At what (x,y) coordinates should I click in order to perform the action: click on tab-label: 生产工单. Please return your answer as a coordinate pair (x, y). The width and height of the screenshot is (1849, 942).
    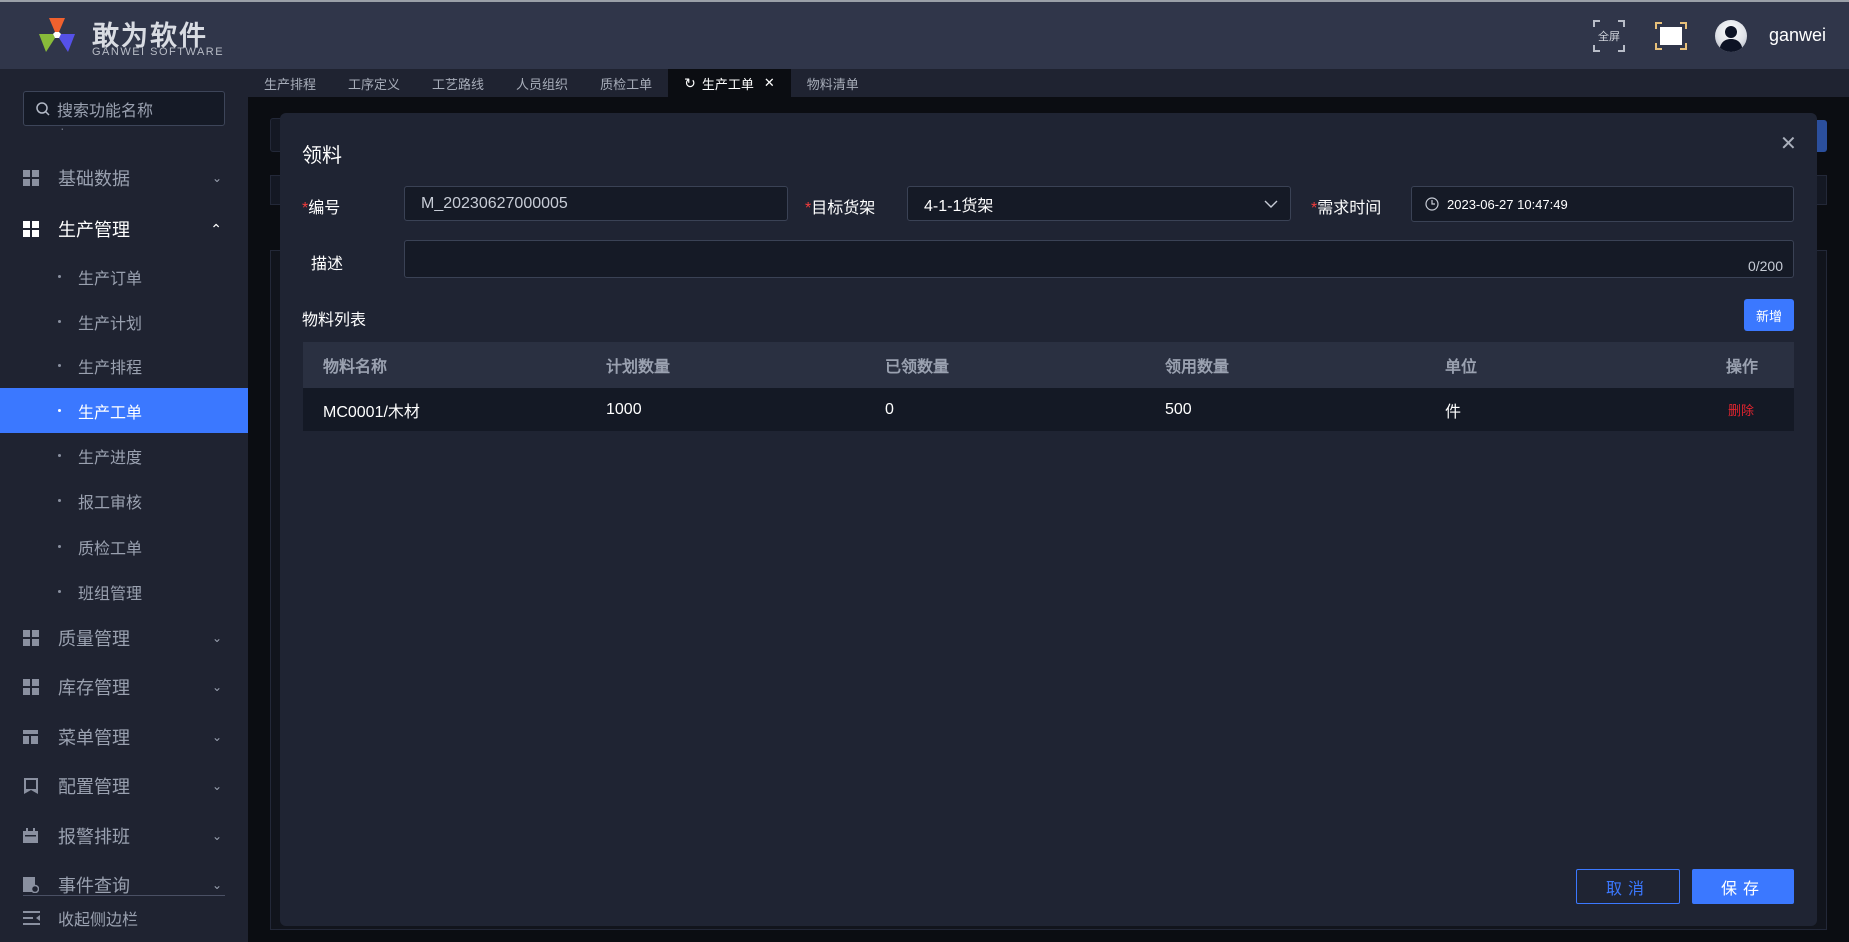
    Looking at the image, I should click on (727, 84).